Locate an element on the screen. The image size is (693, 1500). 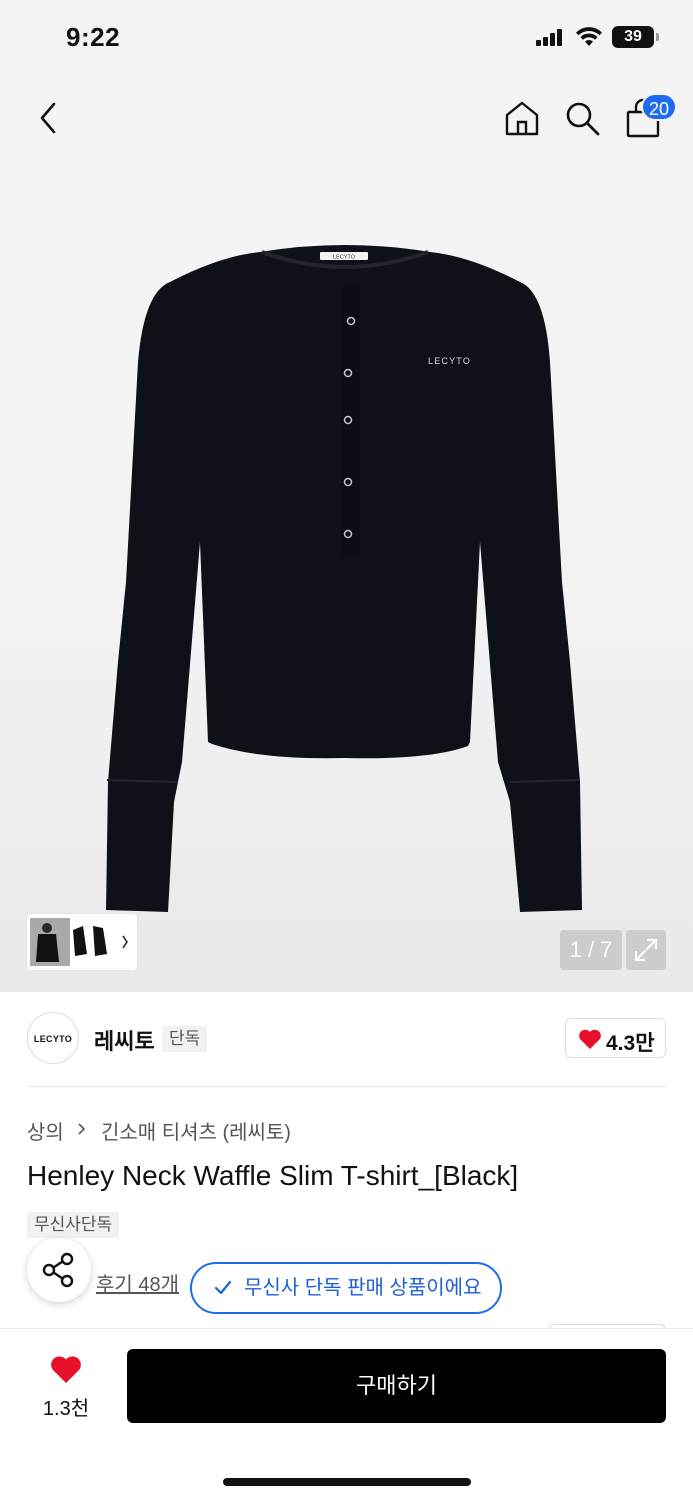
battery-indicator: 39 is located at coordinates (635, 37).